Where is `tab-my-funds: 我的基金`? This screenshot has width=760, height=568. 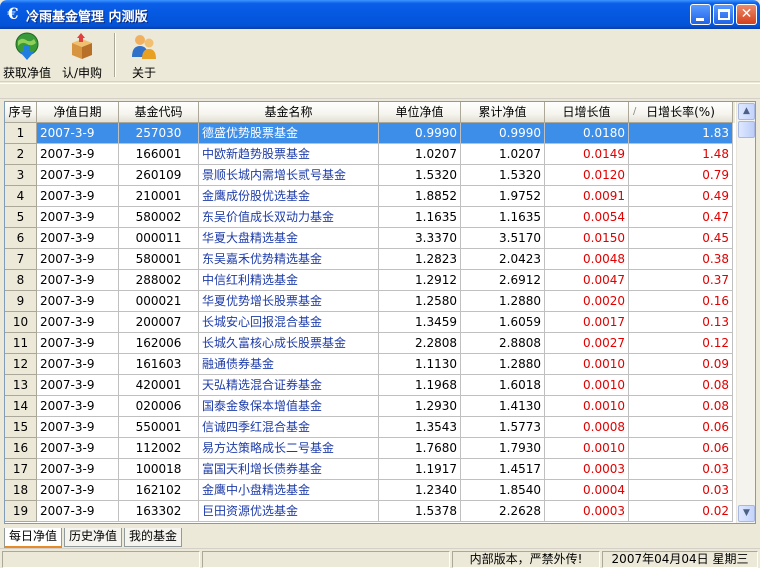 tab-my-funds: 我的基金 is located at coordinates (153, 537).